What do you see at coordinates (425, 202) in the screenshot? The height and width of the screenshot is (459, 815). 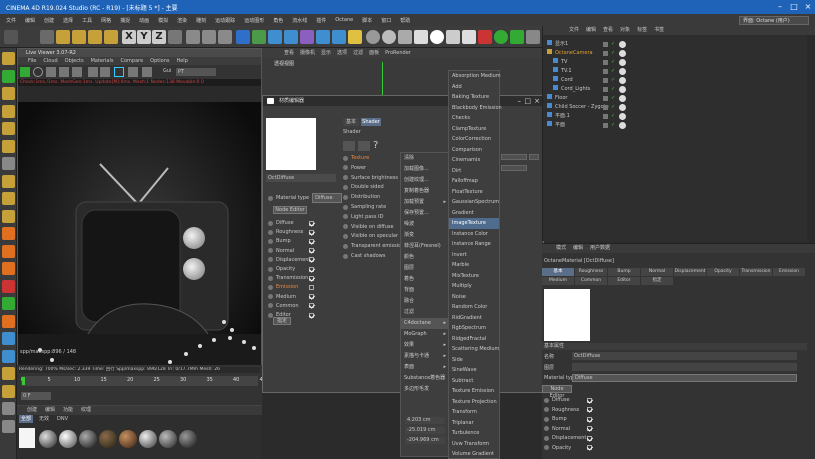 I see `context-menu-item: 加载预置 ▸` at bounding box center [425, 202].